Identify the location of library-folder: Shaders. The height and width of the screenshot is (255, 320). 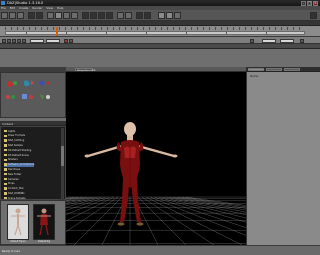
(11, 160).